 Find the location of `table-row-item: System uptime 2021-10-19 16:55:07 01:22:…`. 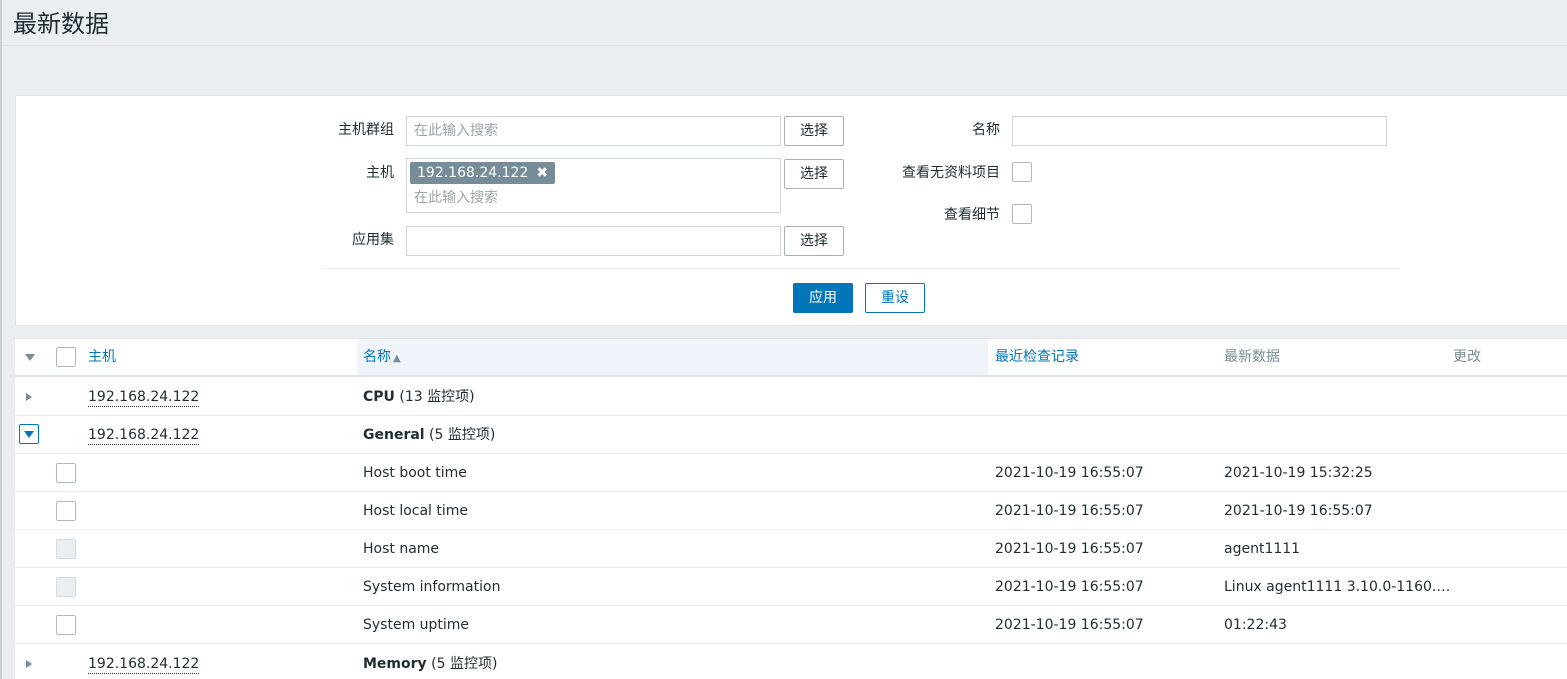

table-row-item: System uptime 2021-10-19 16:55:07 01:22:… is located at coordinates (791, 625).